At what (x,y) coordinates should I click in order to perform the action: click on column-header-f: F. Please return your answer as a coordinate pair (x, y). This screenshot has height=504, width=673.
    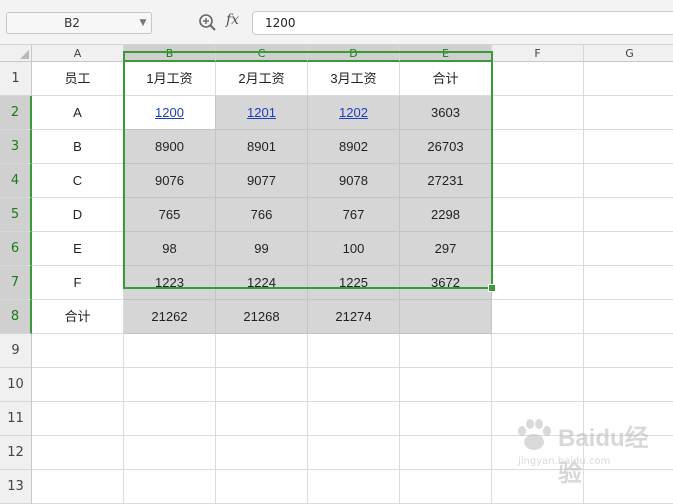
    Looking at the image, I should click on (538, 53).